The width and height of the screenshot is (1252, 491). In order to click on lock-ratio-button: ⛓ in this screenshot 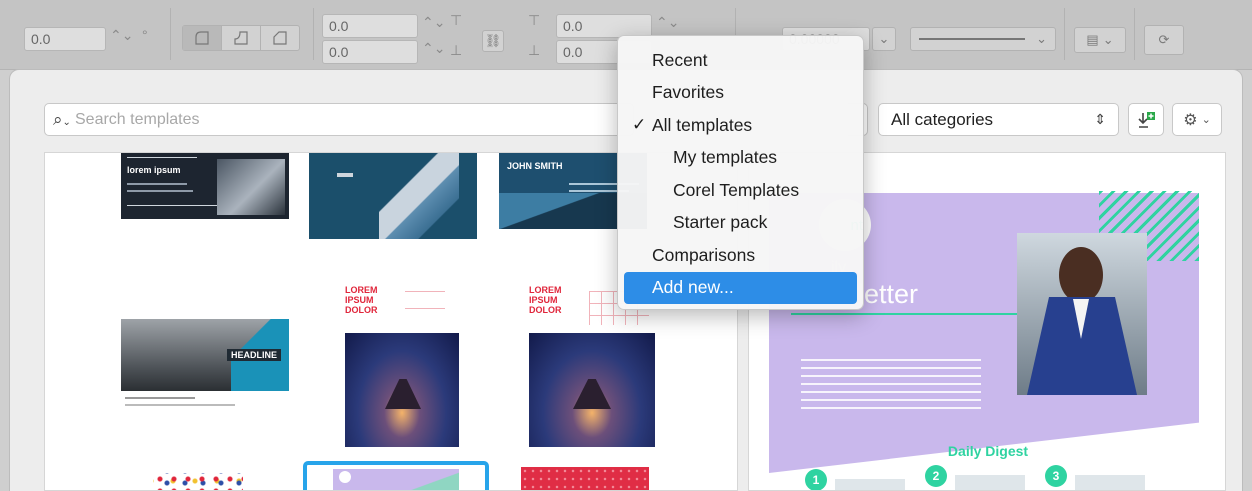, I will do `click(493, 41)`.